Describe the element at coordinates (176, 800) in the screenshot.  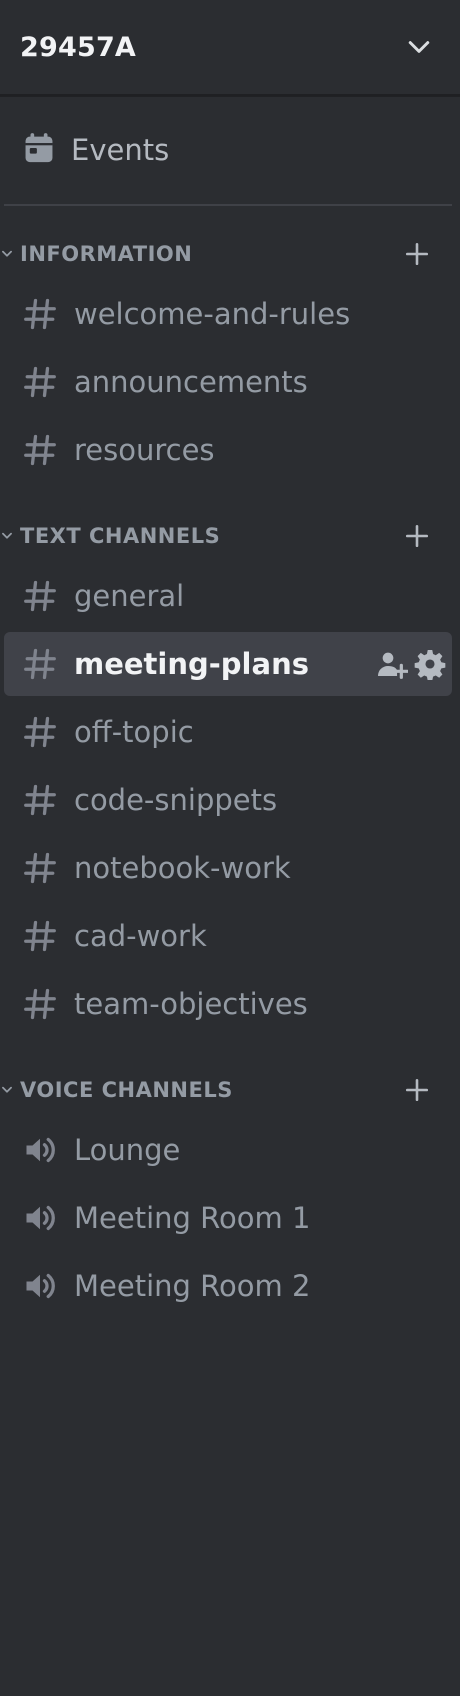
I see `channel-label: code-snippets` at that location.